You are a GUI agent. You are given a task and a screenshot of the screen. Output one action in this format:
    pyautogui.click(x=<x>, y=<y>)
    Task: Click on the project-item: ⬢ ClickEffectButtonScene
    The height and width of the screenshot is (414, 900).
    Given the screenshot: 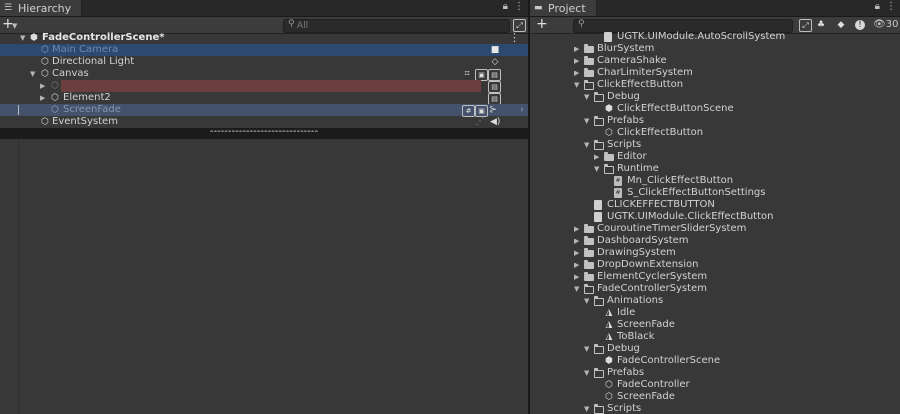 What is the action you would take?
    pyautogui.click(x=715, y=109)
    